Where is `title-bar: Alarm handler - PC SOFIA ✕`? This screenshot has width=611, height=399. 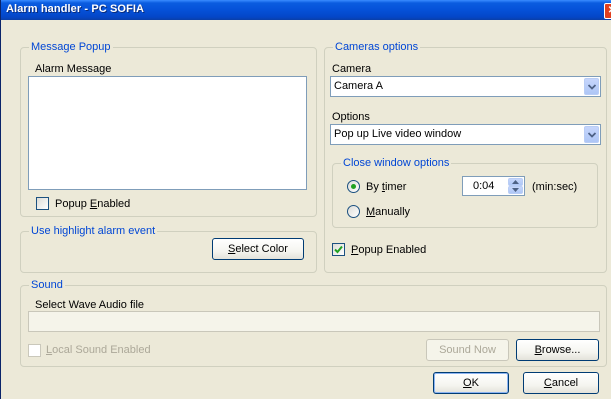
title-bar: Alarm handler - PC SOFIA ✕ is located at coordinates (306, 10).